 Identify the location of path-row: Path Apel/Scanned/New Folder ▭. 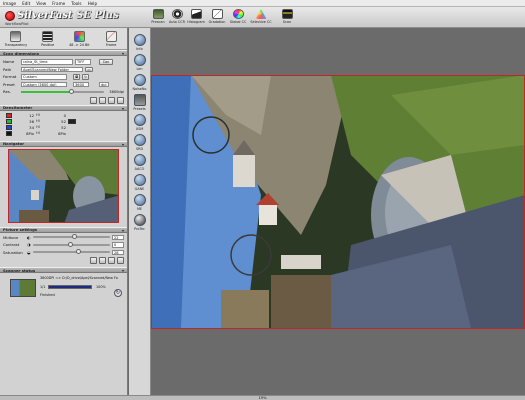
(63, 70).